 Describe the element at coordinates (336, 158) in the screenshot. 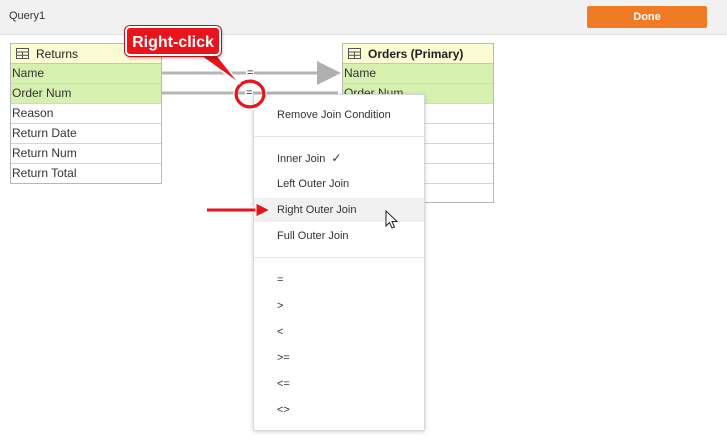

I see `checkmark-icon: ✓` at that location.